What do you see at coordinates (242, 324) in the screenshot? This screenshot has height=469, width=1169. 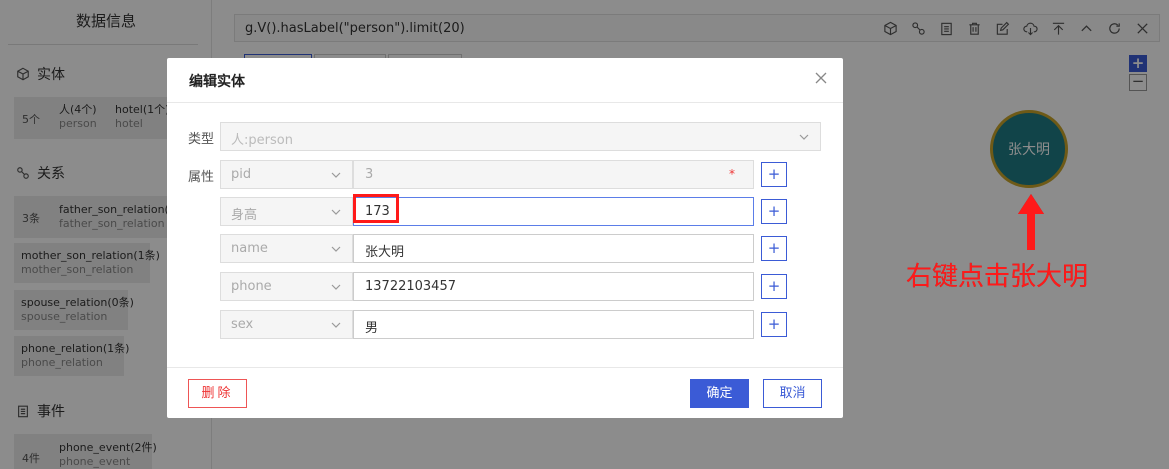 I see `attribute-key: sex` at bounding box center [242, 324].